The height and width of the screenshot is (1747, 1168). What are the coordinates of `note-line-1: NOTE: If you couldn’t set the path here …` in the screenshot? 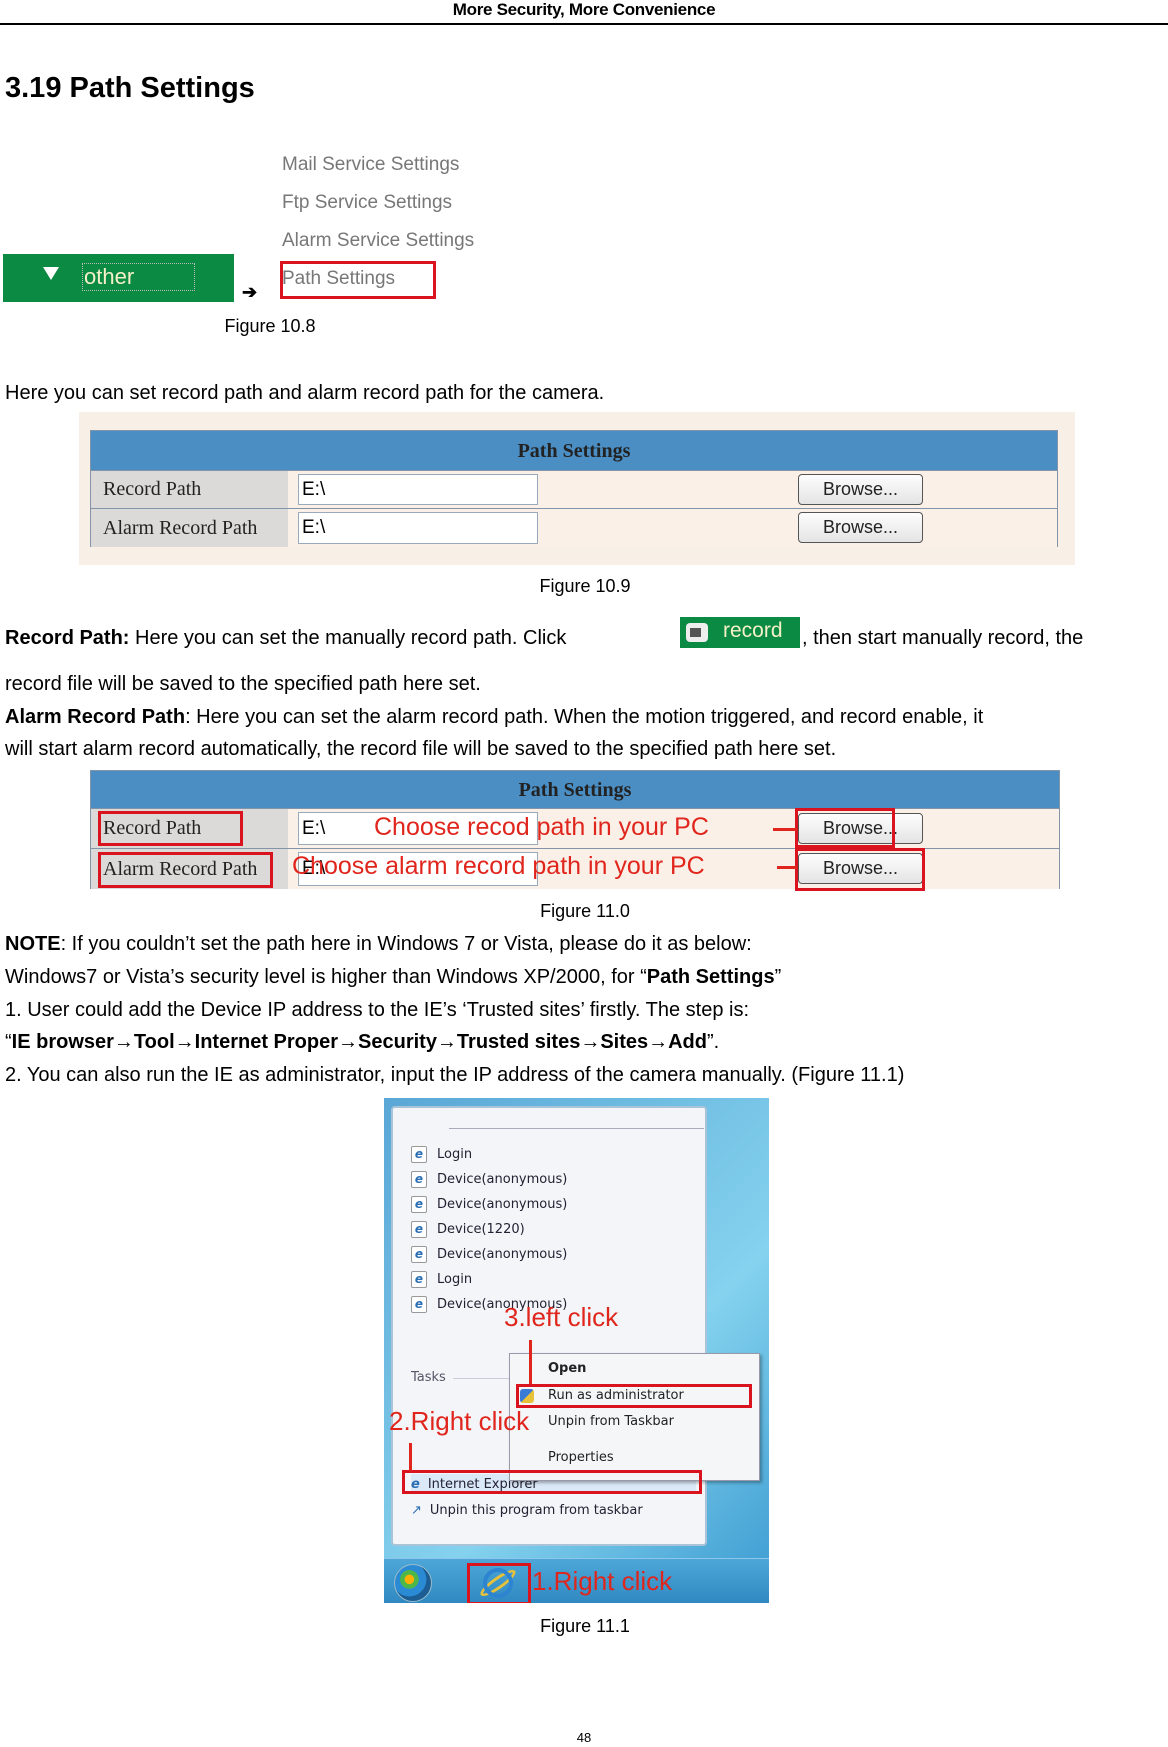 It's located at (378, 944).